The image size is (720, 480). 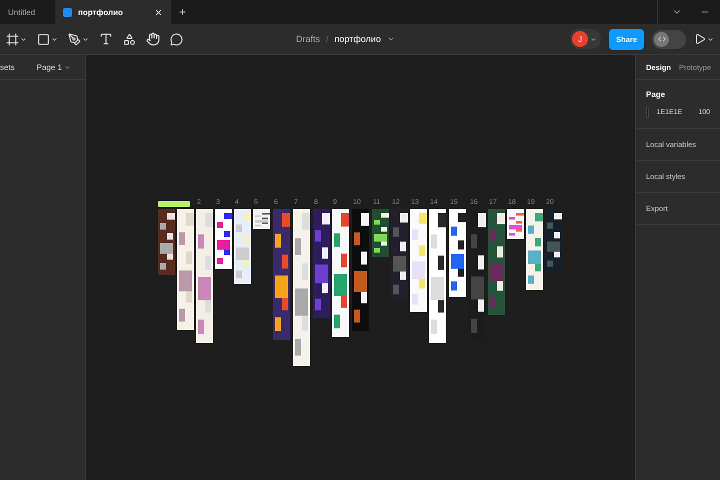 What do you see at coordinates (67, 12) in the screenshot?
I see `file-icon` at bounding box center [67, 12].